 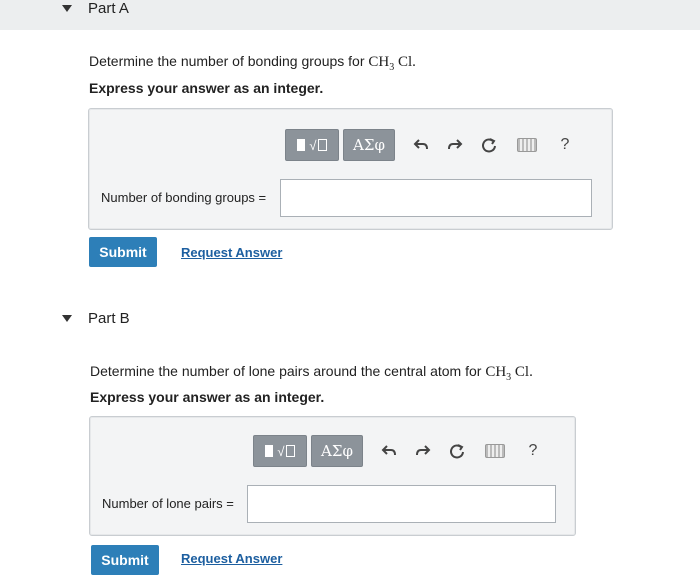 What do you see at coordinates (332, 476) in the screenshot?
I see `part-b-answer-box: √ ΑΣφ ? Number of lone pairs =` at bounding box center [332, 476].